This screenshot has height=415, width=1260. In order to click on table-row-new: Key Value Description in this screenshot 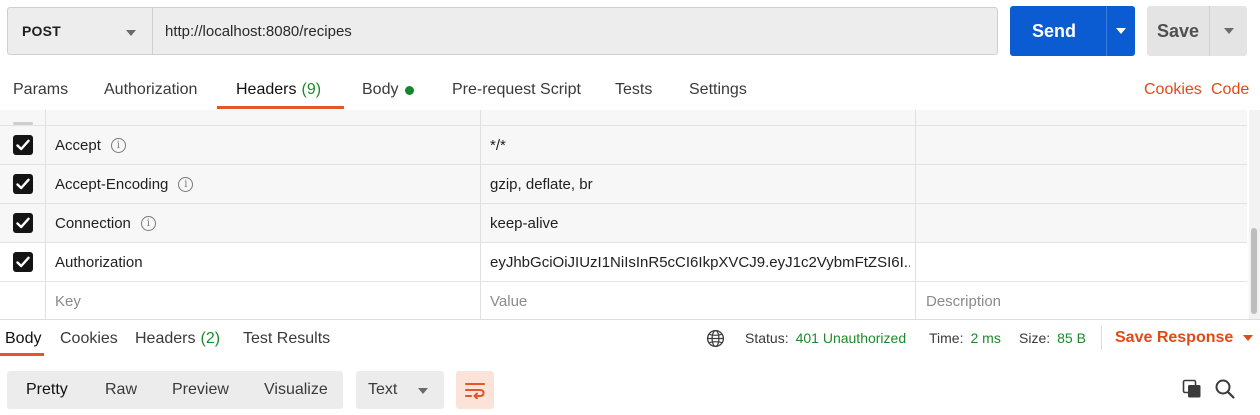, I will do `click(623, 300)`.